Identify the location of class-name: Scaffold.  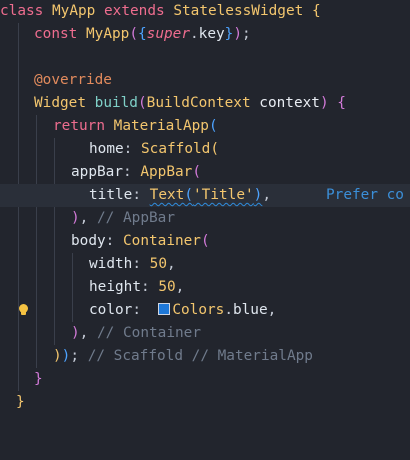
(176, 149).